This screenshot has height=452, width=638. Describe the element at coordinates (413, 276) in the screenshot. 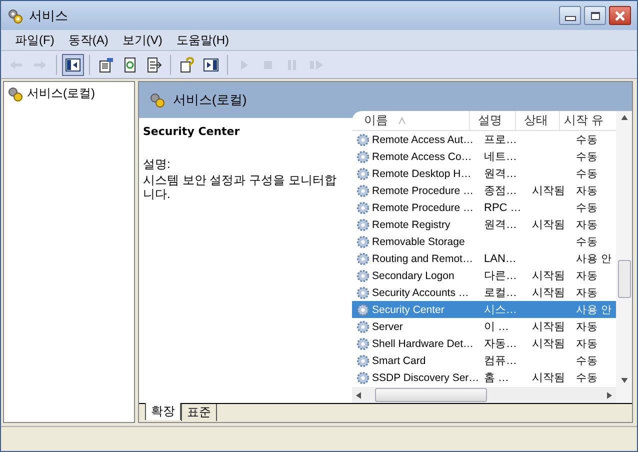

I see `table-cell: Secondary Logon` at that location.